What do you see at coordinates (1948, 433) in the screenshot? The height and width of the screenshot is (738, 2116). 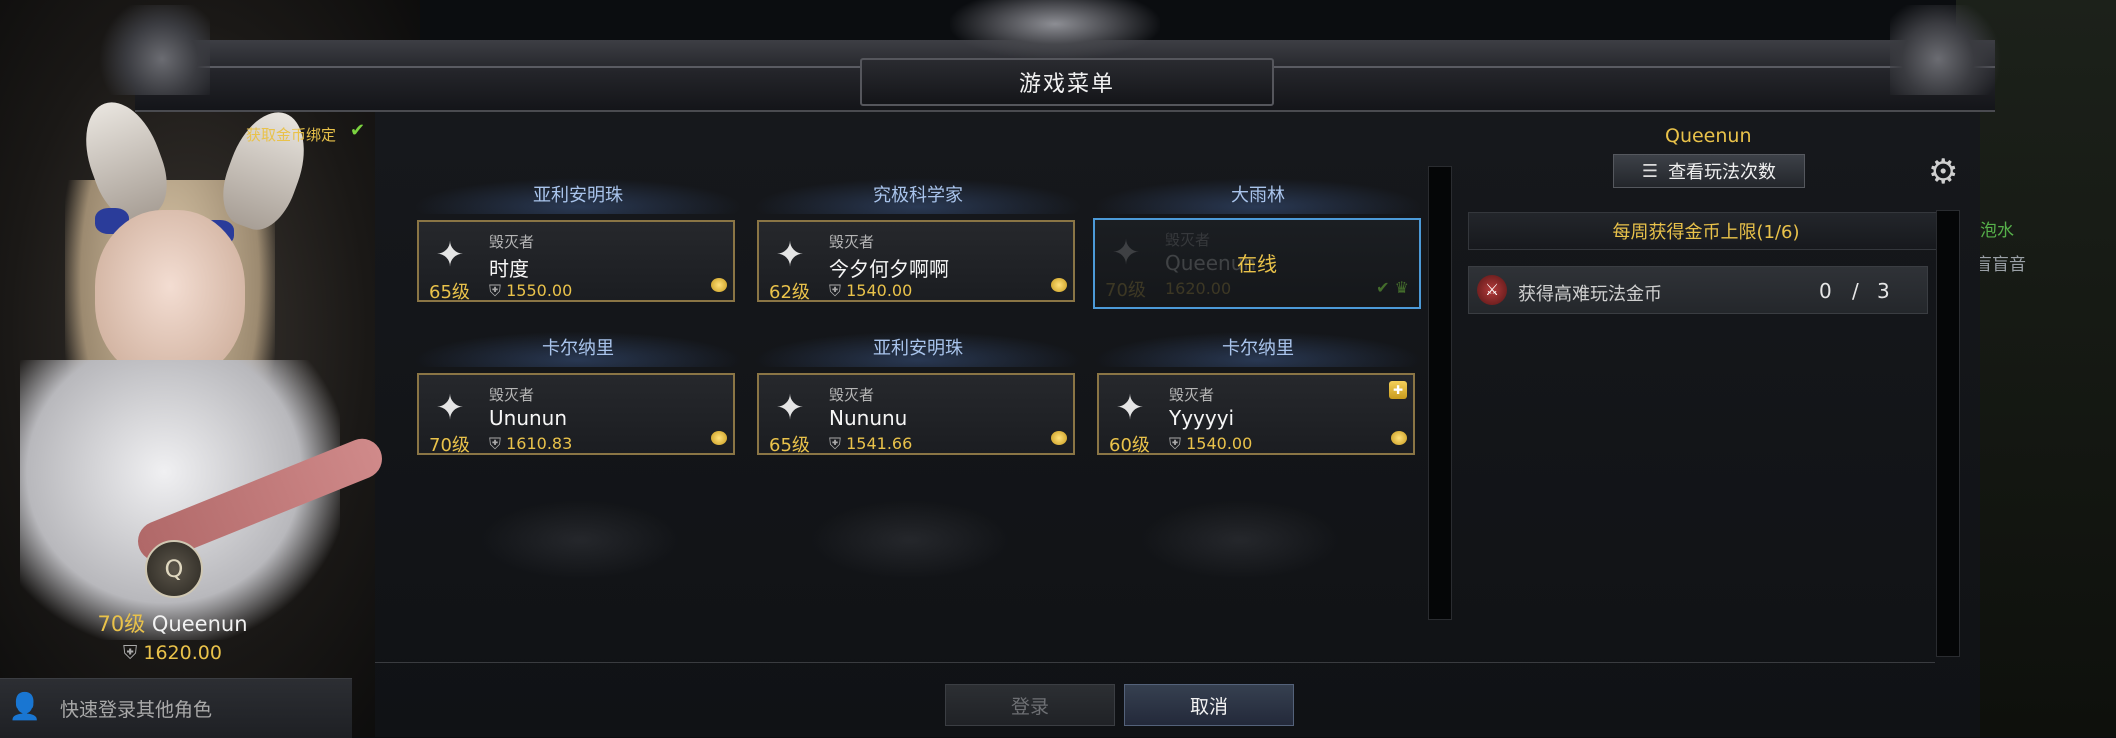 I see `task-list-scrollbar` at bounding box center [1948, 433].